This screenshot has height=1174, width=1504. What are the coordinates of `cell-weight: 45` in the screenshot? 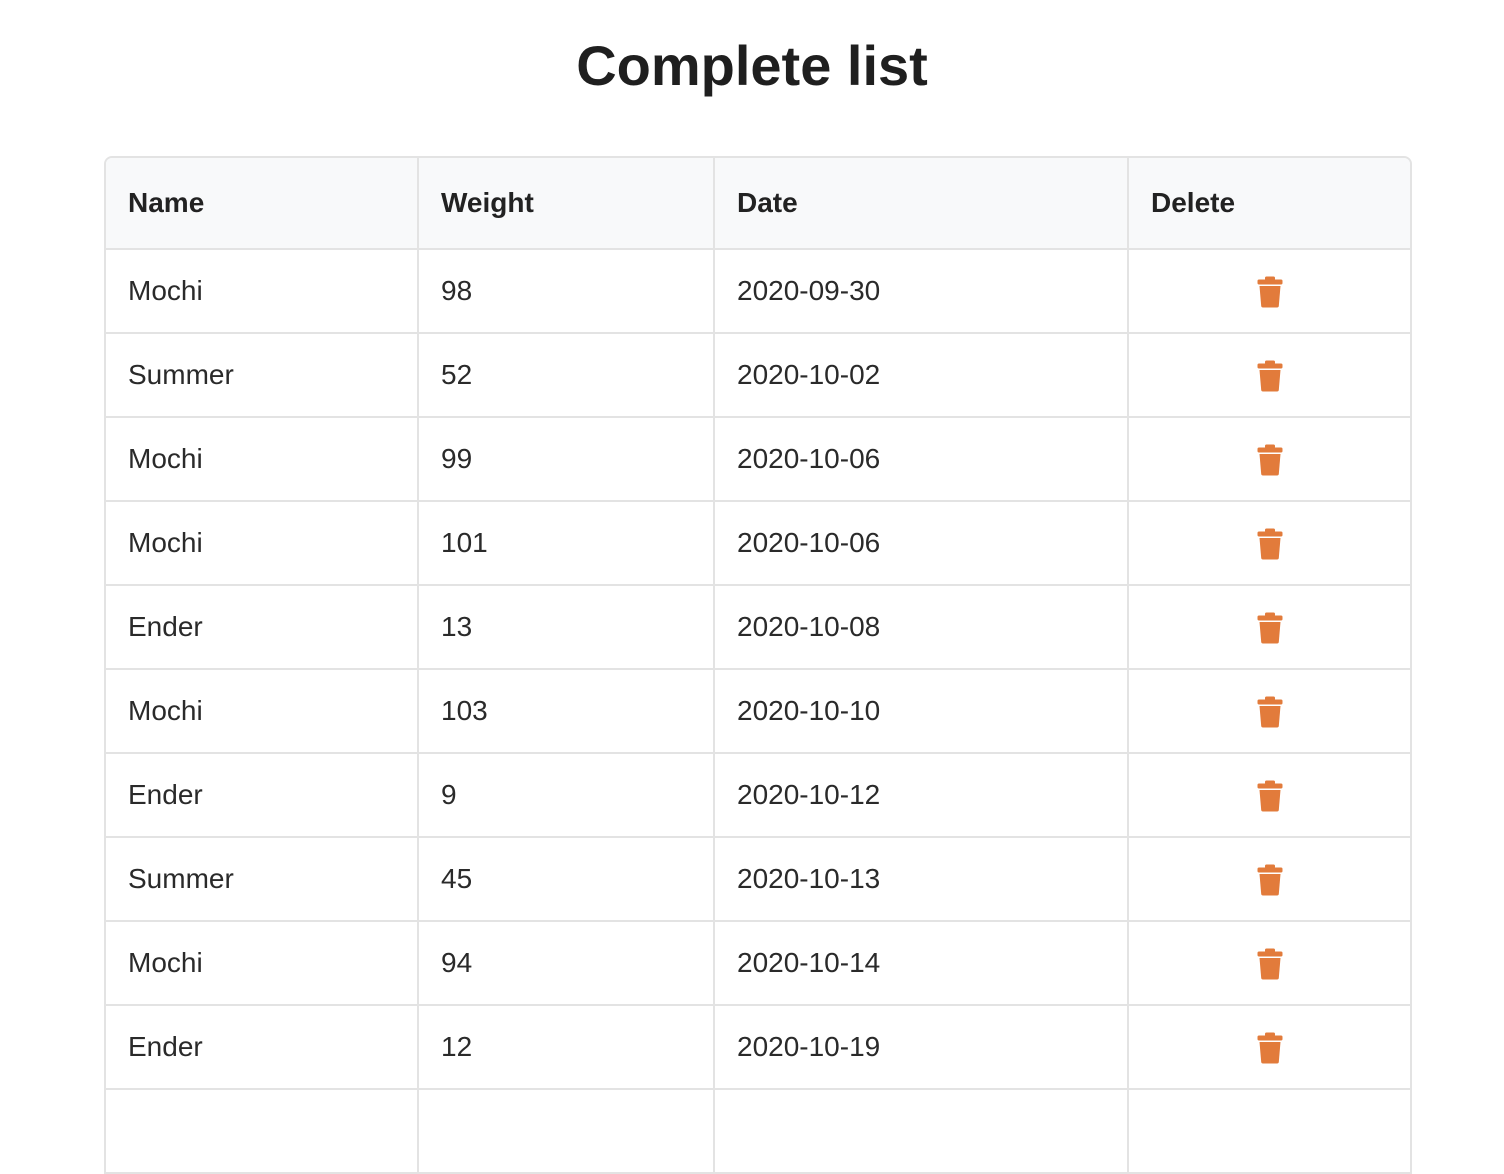 It's located at (566, 879).